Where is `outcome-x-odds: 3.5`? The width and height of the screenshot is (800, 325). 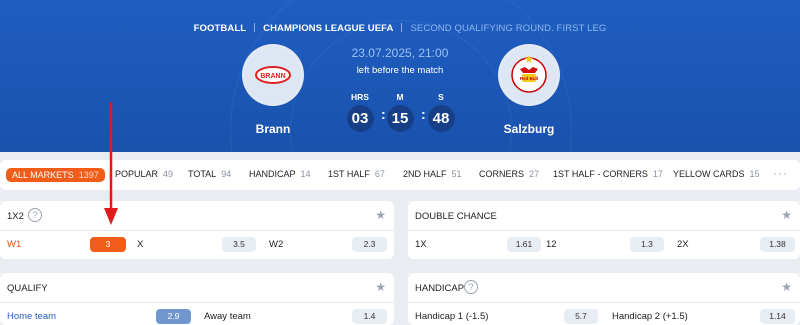
outcome-x-odds: 3.5 is located at coordinates (239, 244).